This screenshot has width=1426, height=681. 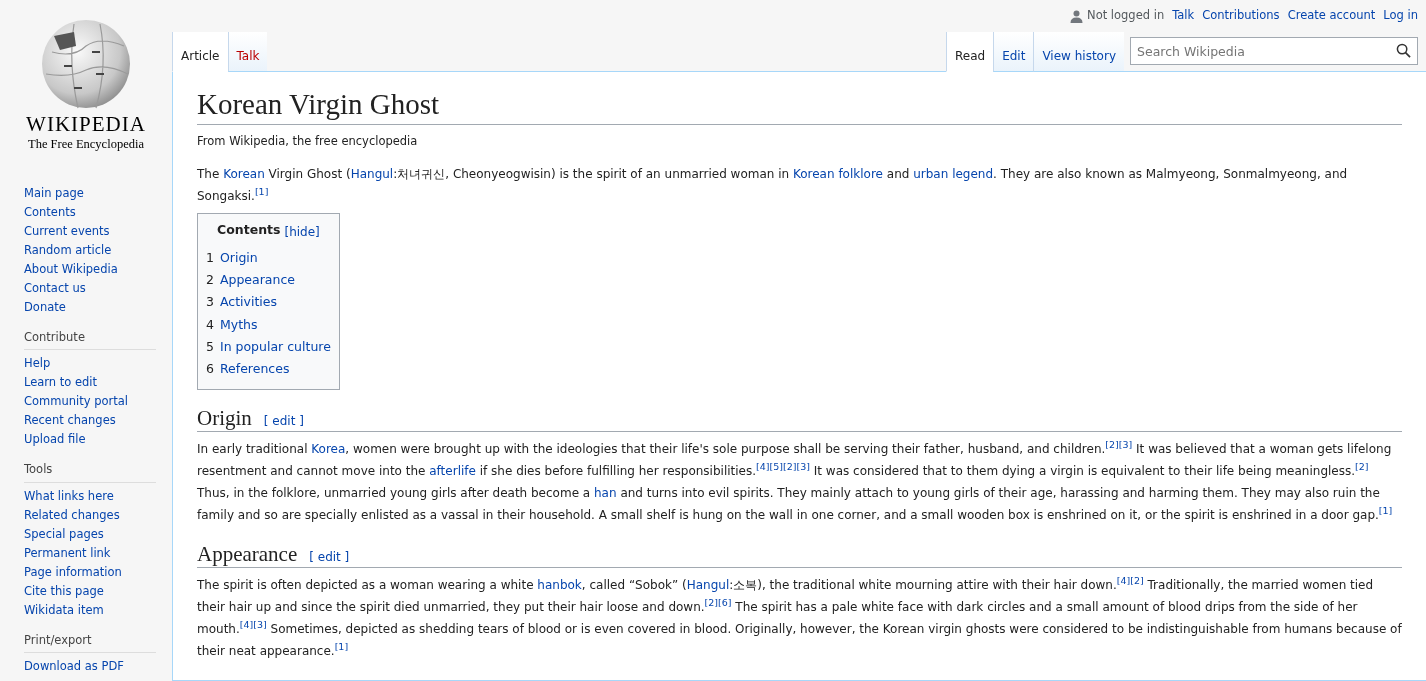 I want to click on sidebar-link: Main page, so click(x=90, y=193).